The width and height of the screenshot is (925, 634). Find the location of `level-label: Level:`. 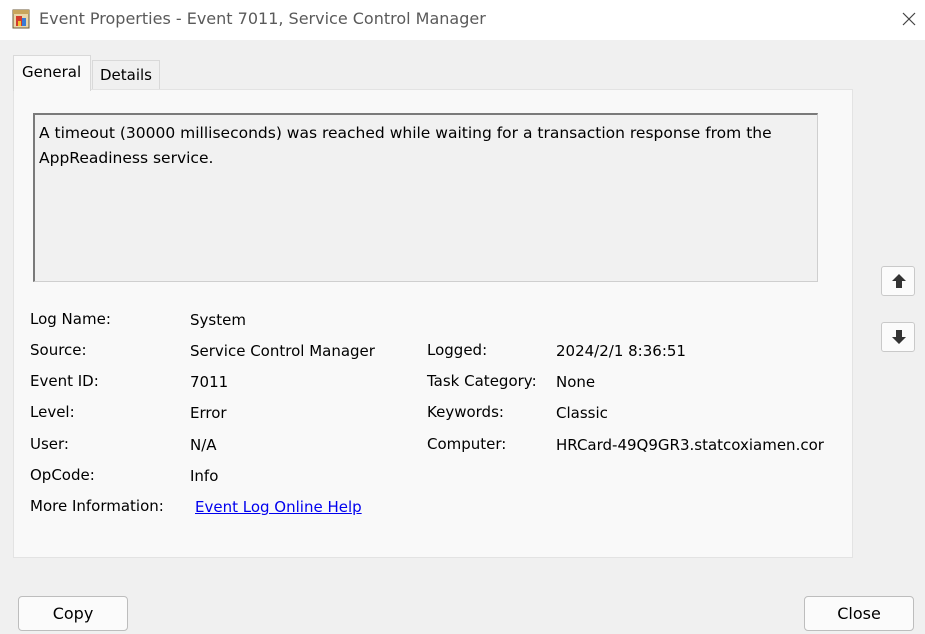

level-label: Level: is located at coordinates (52, 412).